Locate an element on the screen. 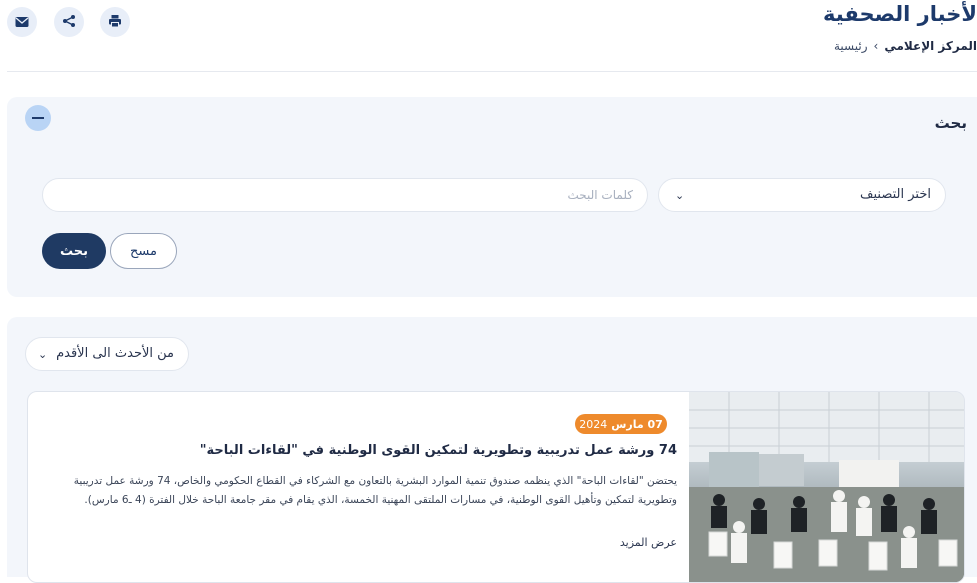  print-button is located at coordinates (115, 22).